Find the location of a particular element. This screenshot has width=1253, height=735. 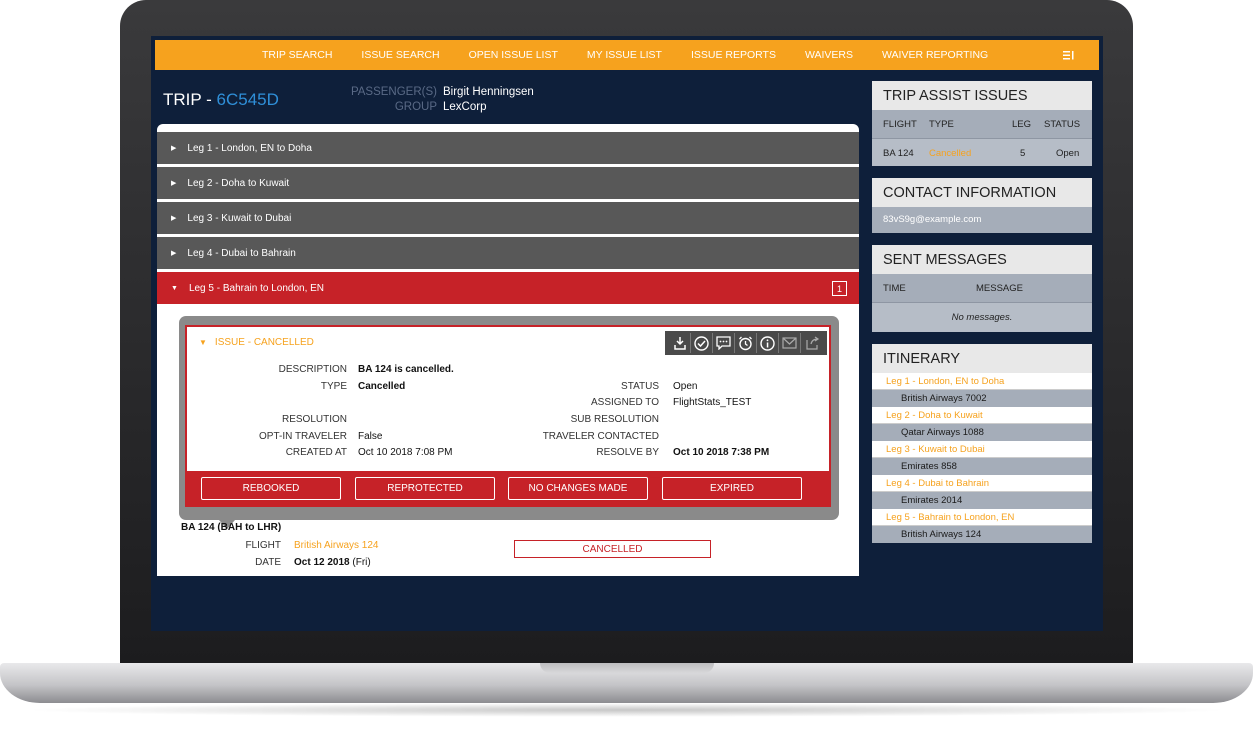

created-value: Oct 10 2018 7:08 PM is located at coordinates (405, 452).